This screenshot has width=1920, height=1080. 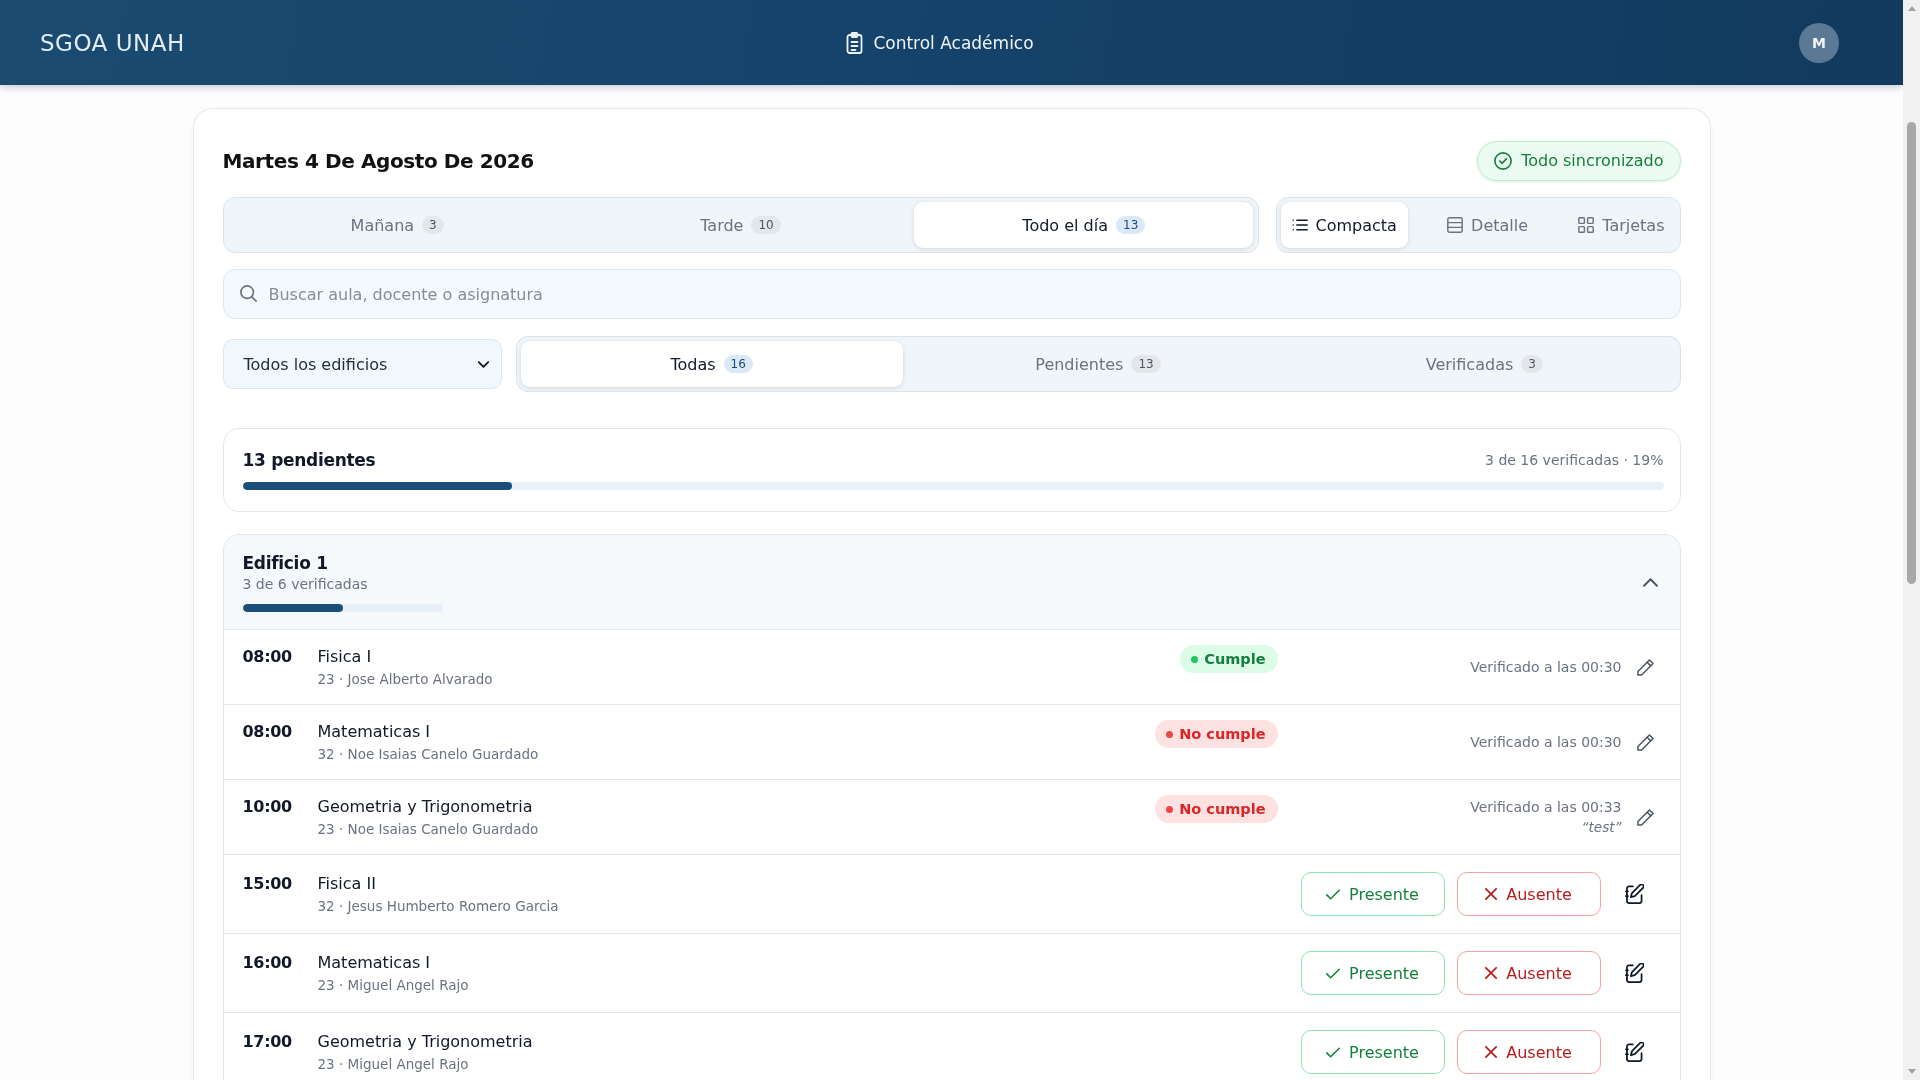 What do you see at coordinates (1819, 42) in the screenshot?
I see `user-avatar: M` at bounding box center [1819, 42].